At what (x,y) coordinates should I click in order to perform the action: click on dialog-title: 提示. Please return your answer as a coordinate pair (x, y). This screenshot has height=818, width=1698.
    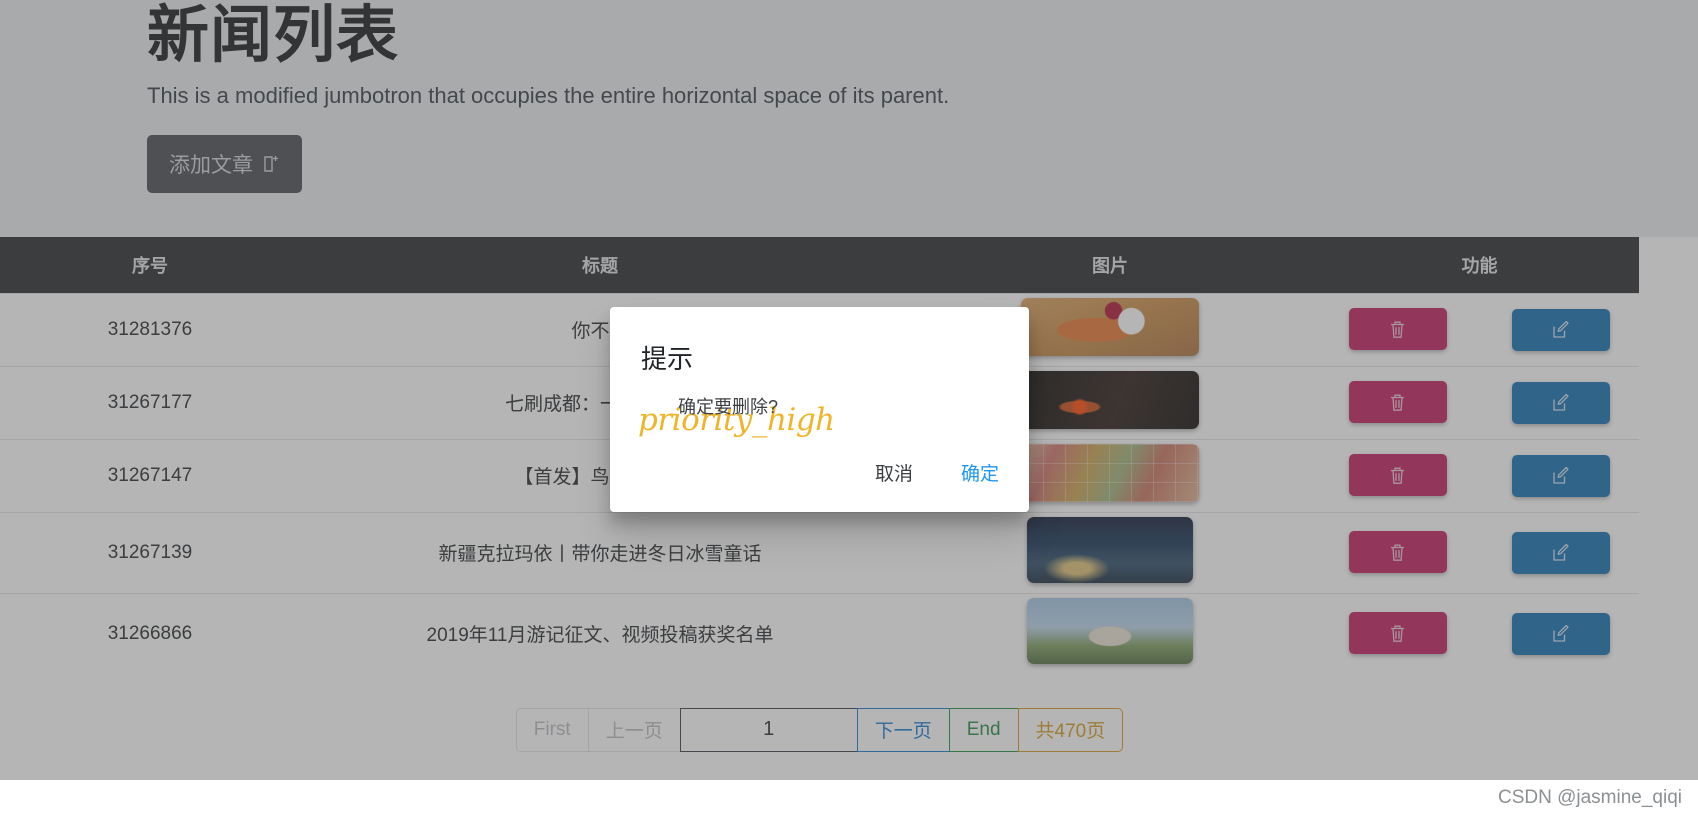
    Looking at the image, I should click on (667, 360).